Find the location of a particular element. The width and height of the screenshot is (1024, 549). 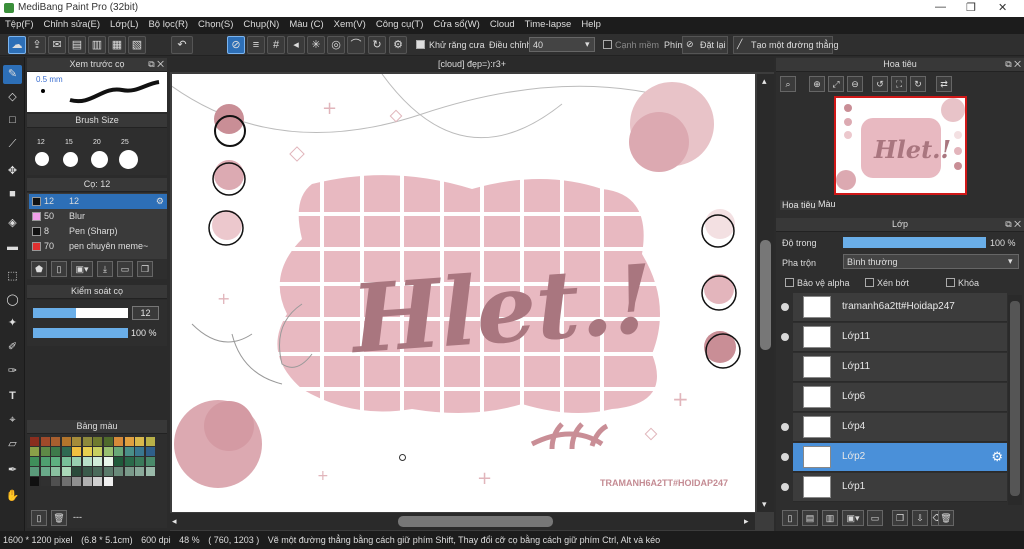

select-eraser-icon: ✑ is located at coordinates (12, 371).